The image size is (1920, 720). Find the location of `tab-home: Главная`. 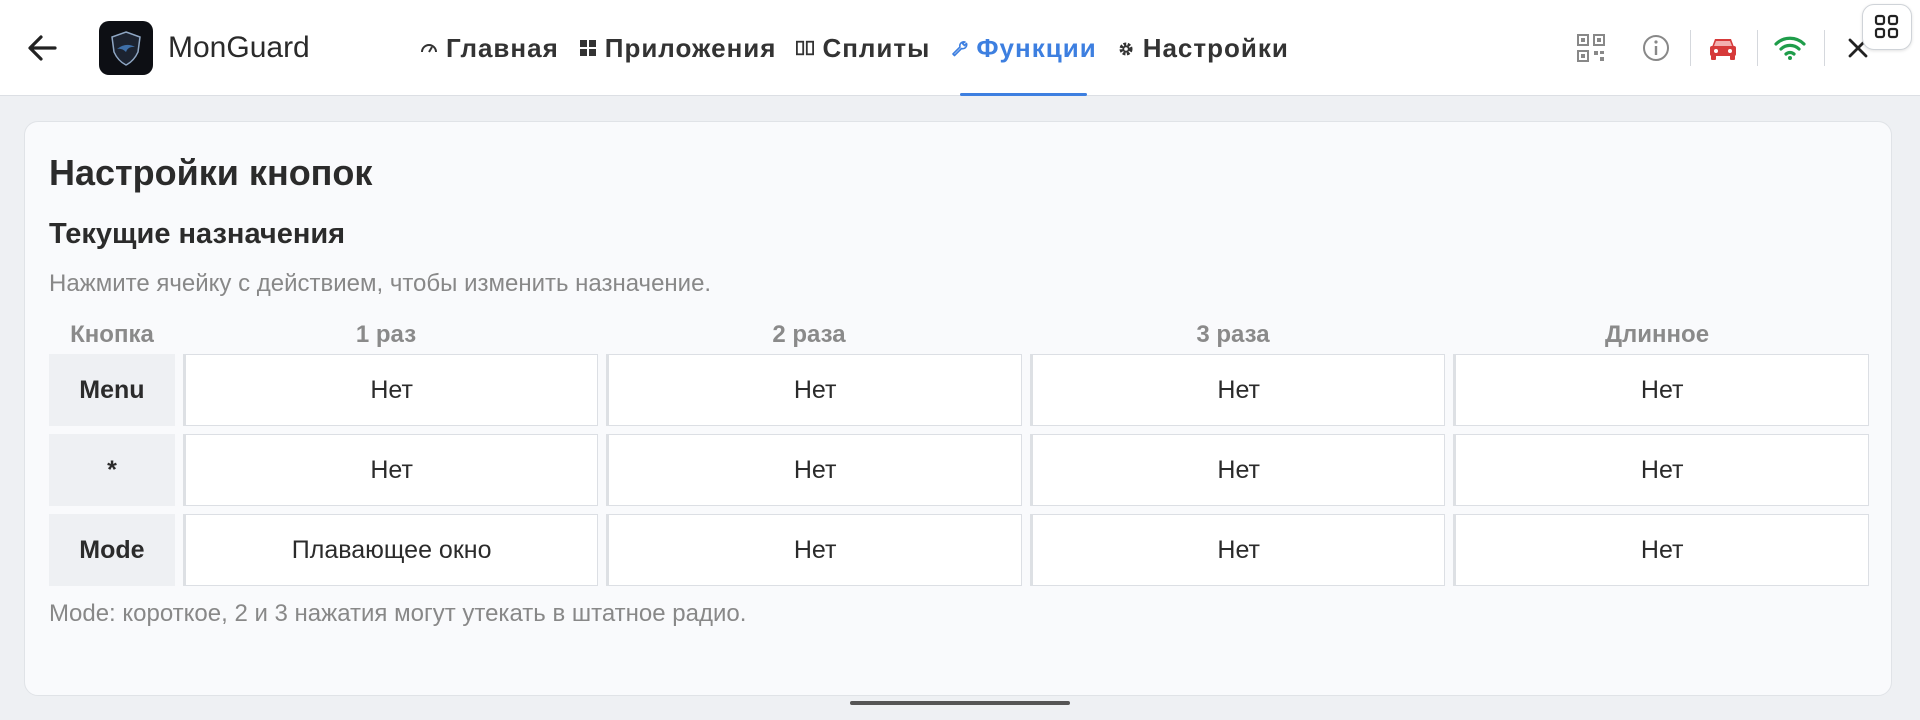

tab-home: Главная is located at coordinates (489, 48).